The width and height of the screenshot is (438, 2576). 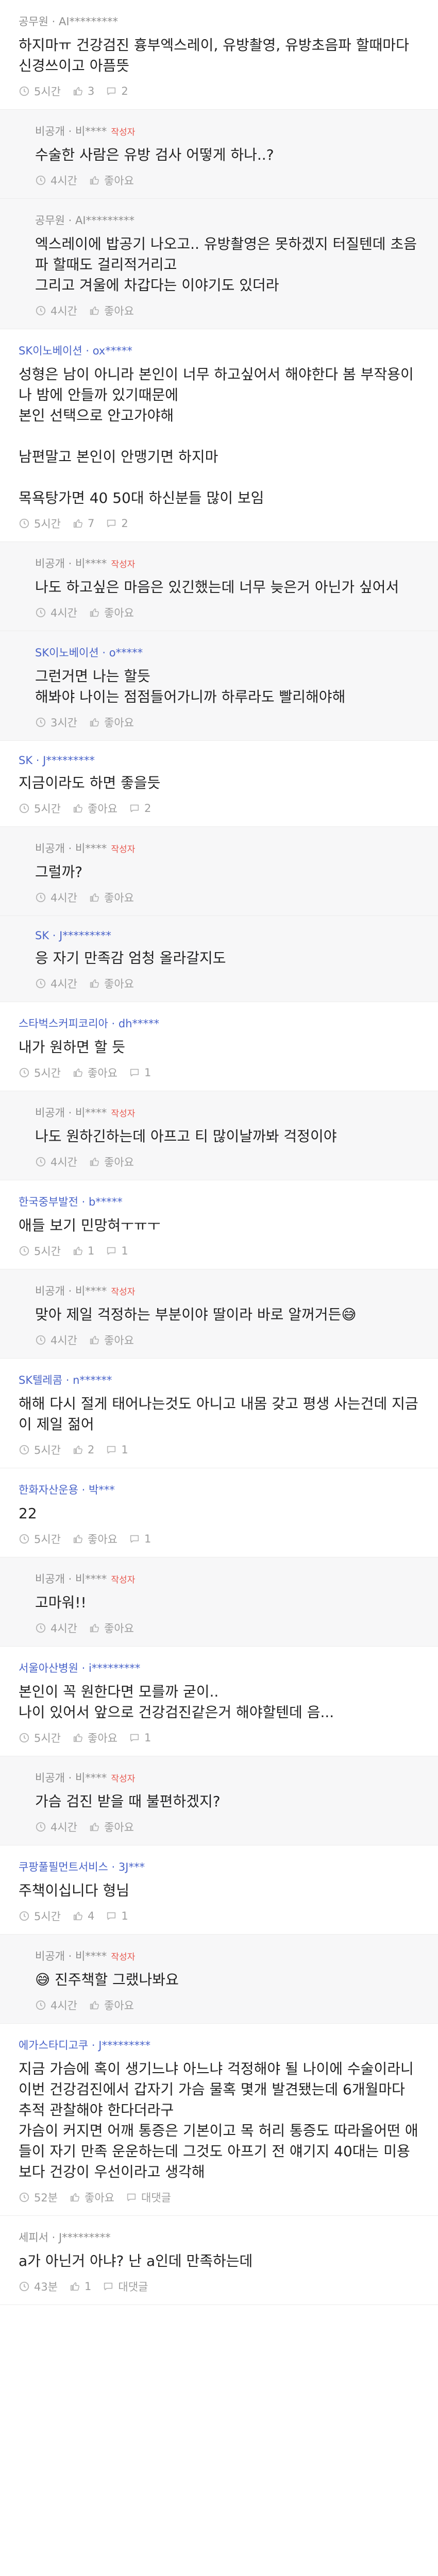 What do you see at coordinates (83, 1450) in the screenshot?
I see `like-button: 2` at bounding box center [83, 1450].